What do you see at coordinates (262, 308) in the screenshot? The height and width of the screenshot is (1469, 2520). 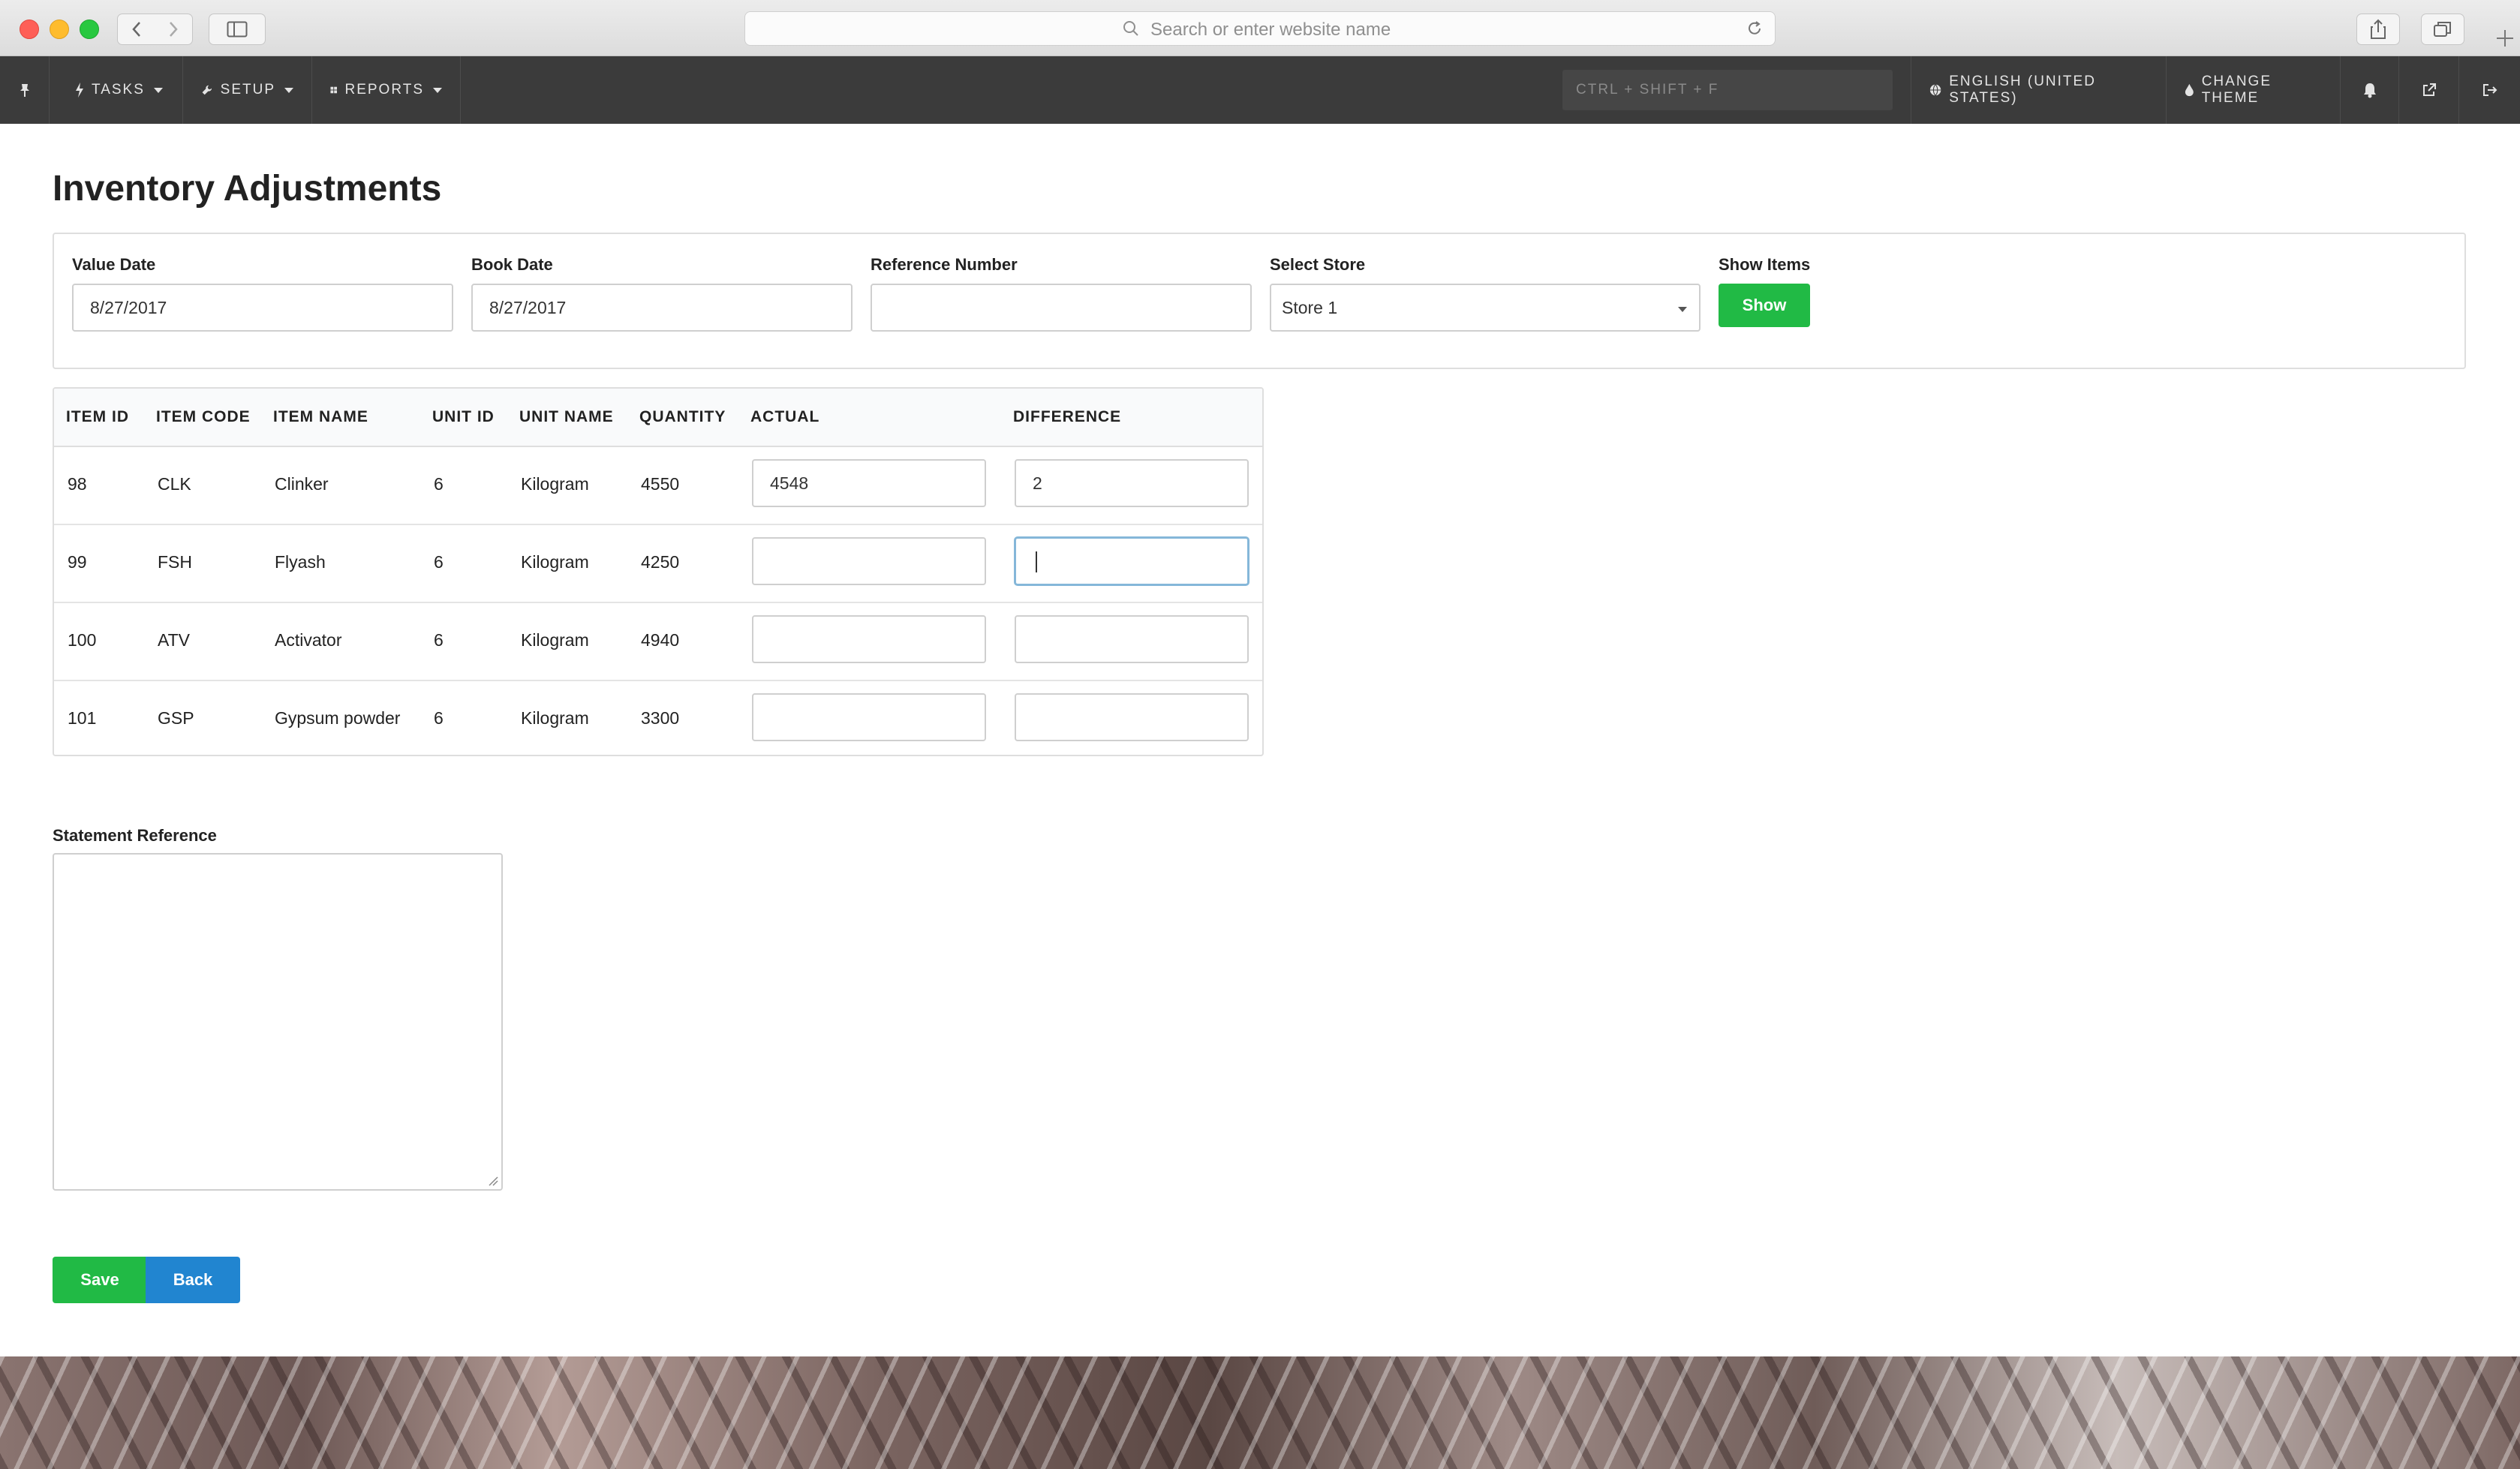 I see `value-date-input` at bounding box center [262, 308].